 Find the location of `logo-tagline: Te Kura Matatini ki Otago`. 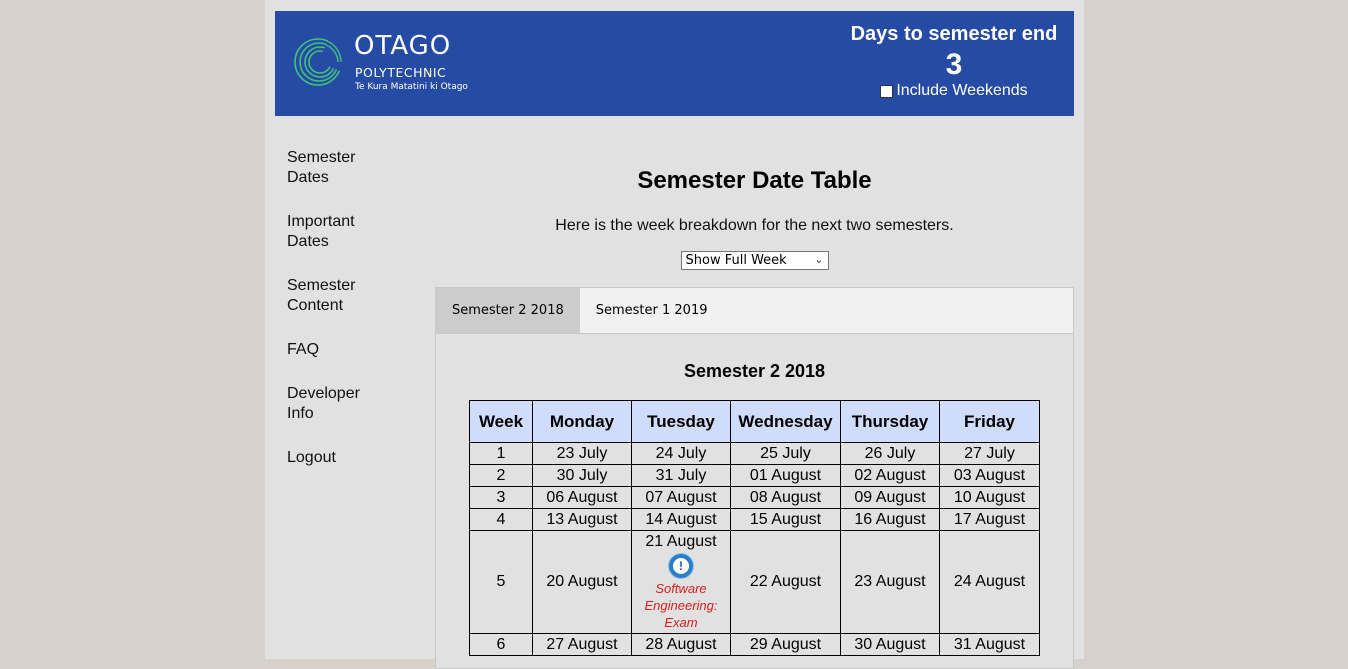

logo-tagline: Te Kura Matatini ki Otago is located at coordinates (411, 87).